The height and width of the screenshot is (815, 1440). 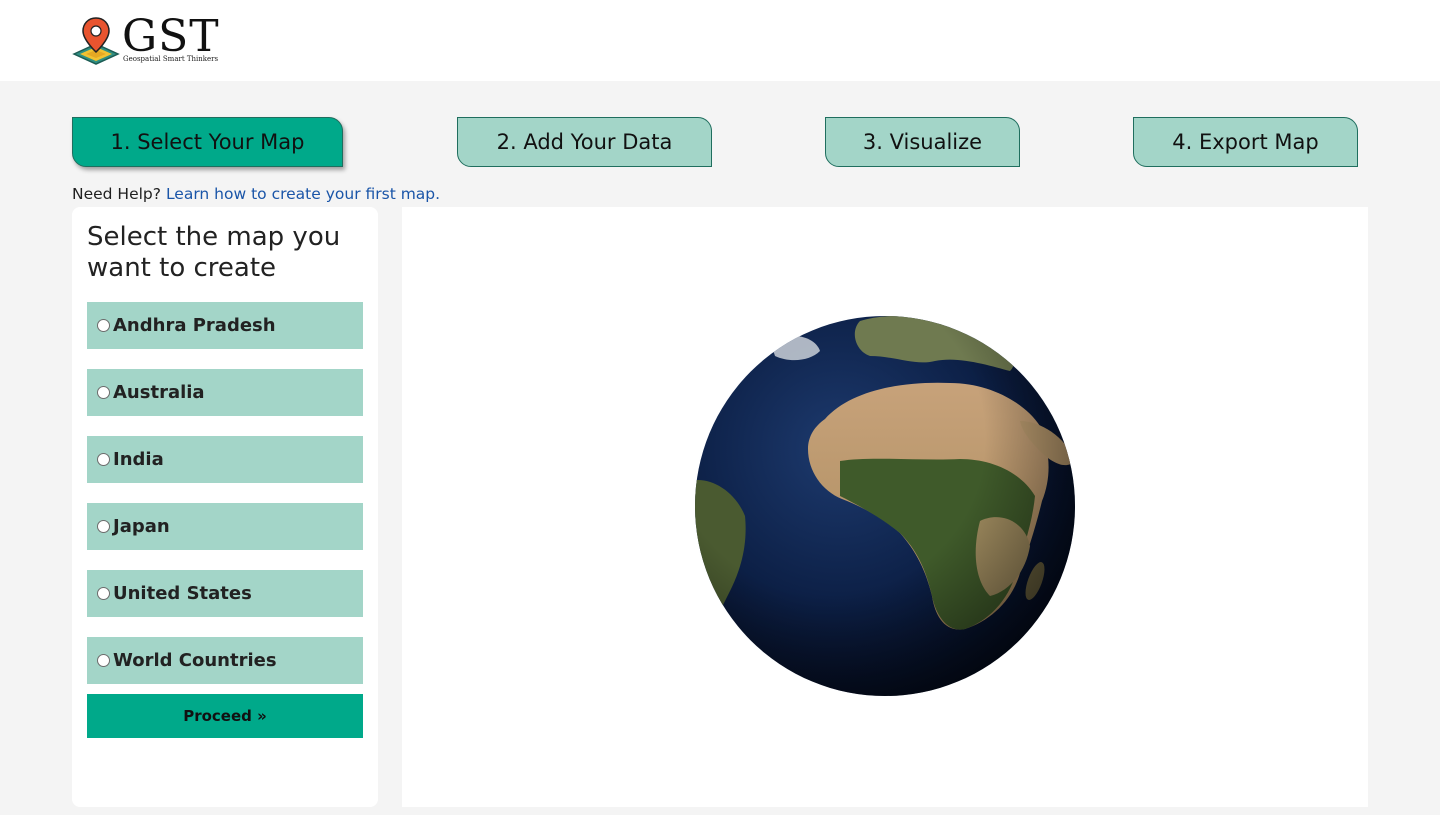 I want to click on proceed-button: Proceed », so click(x=225, y=716).